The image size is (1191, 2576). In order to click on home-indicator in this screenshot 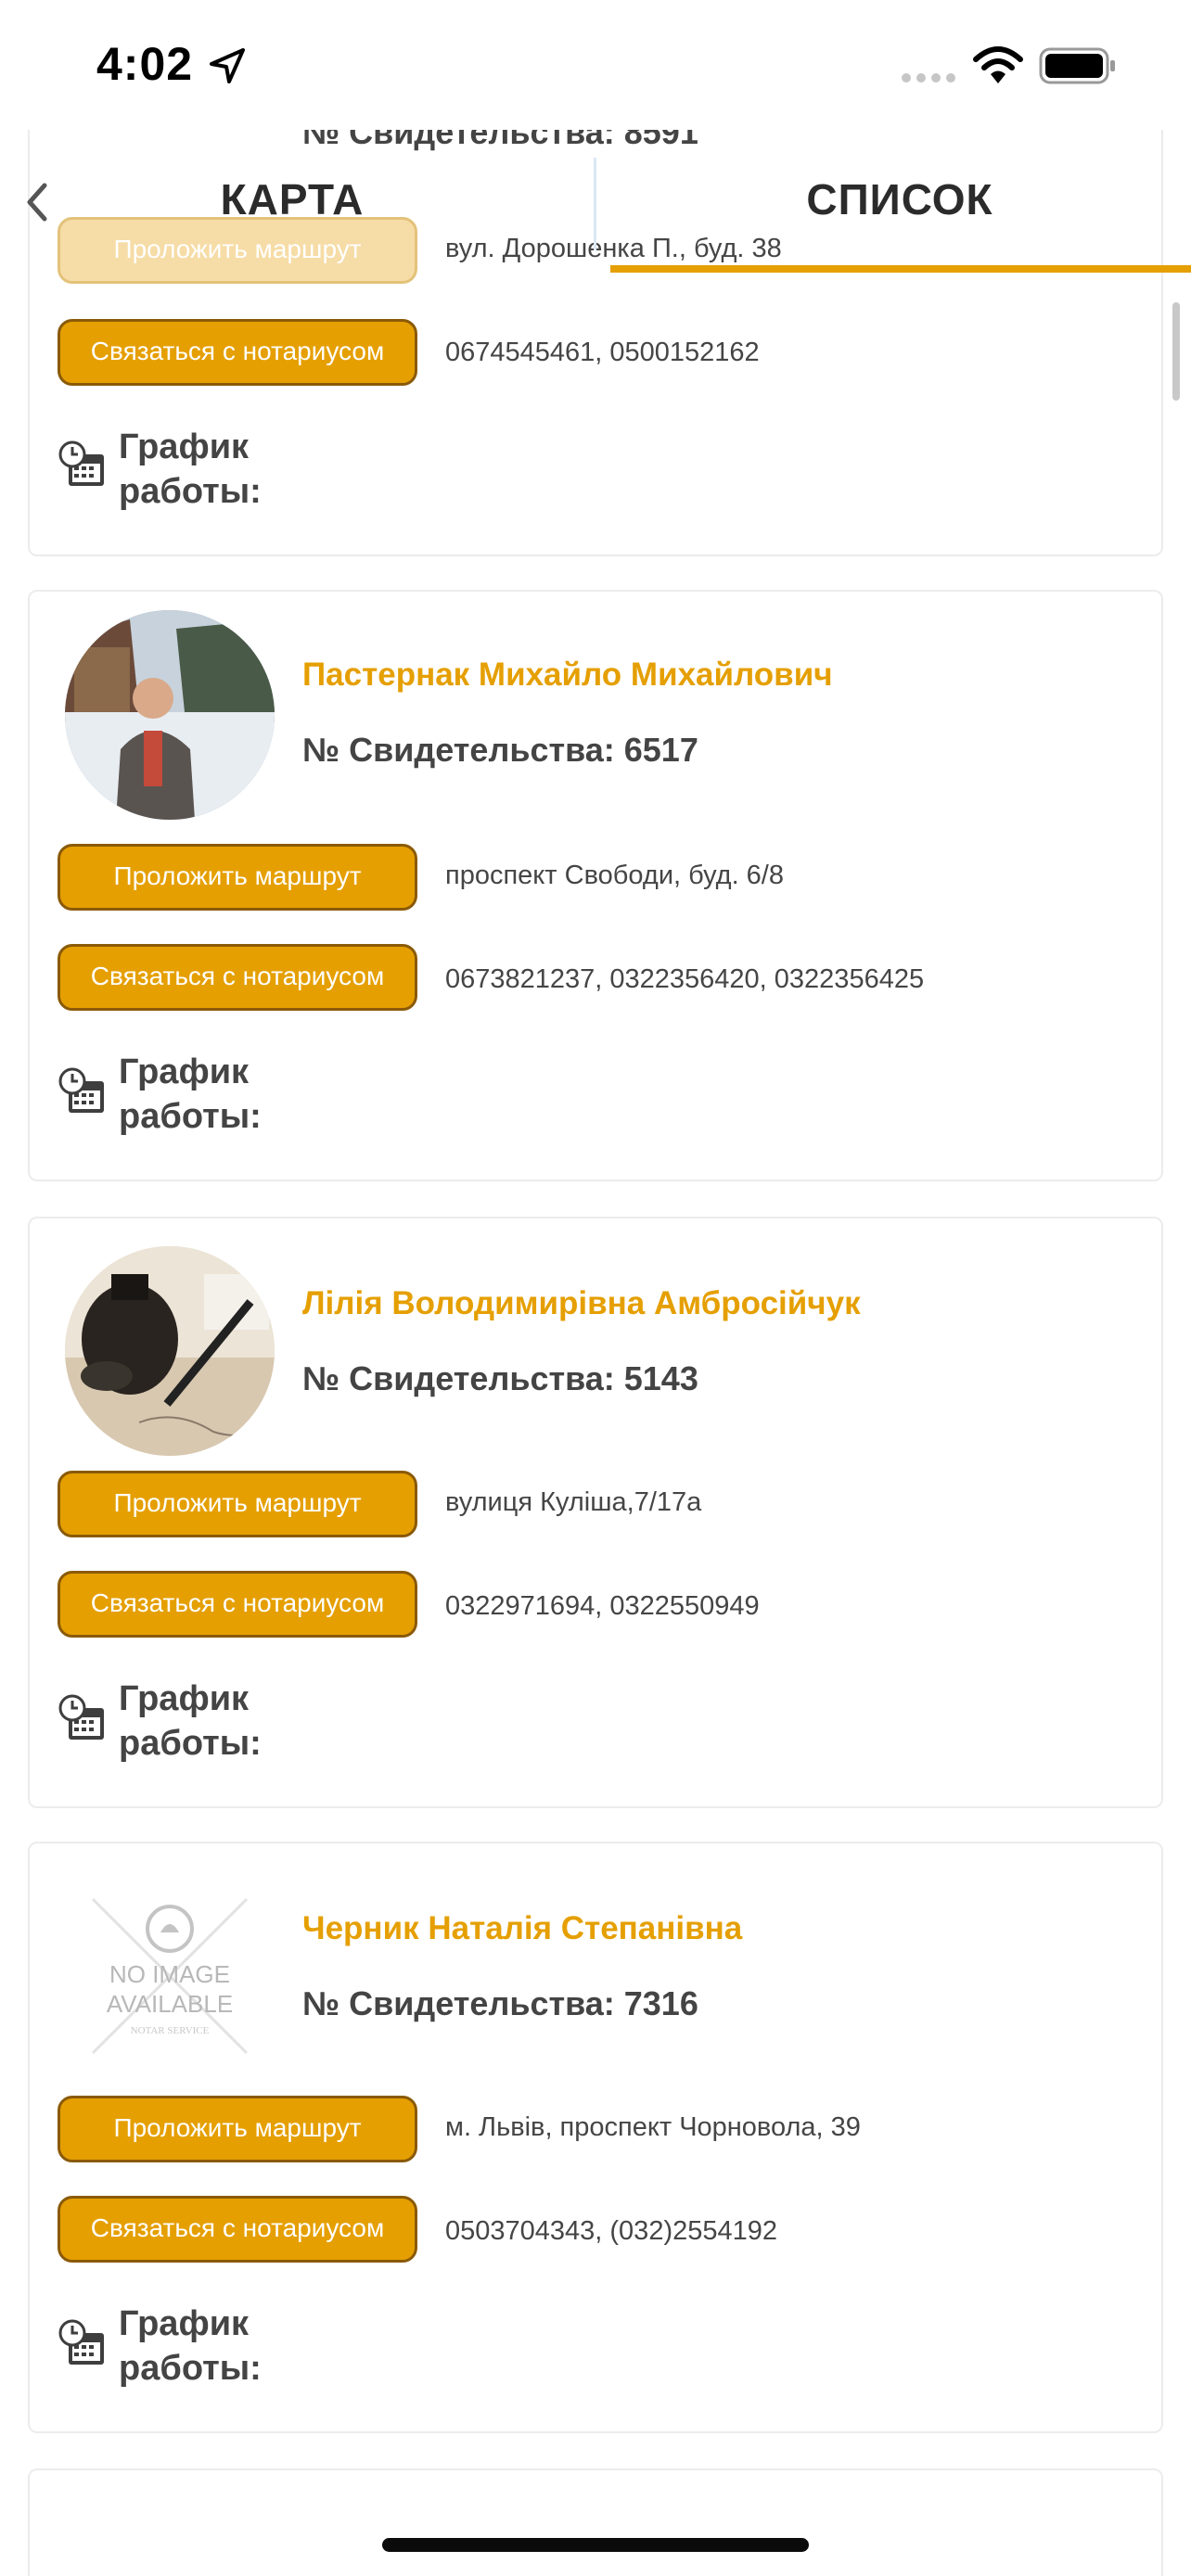, I will do `click(595, 2545)`.